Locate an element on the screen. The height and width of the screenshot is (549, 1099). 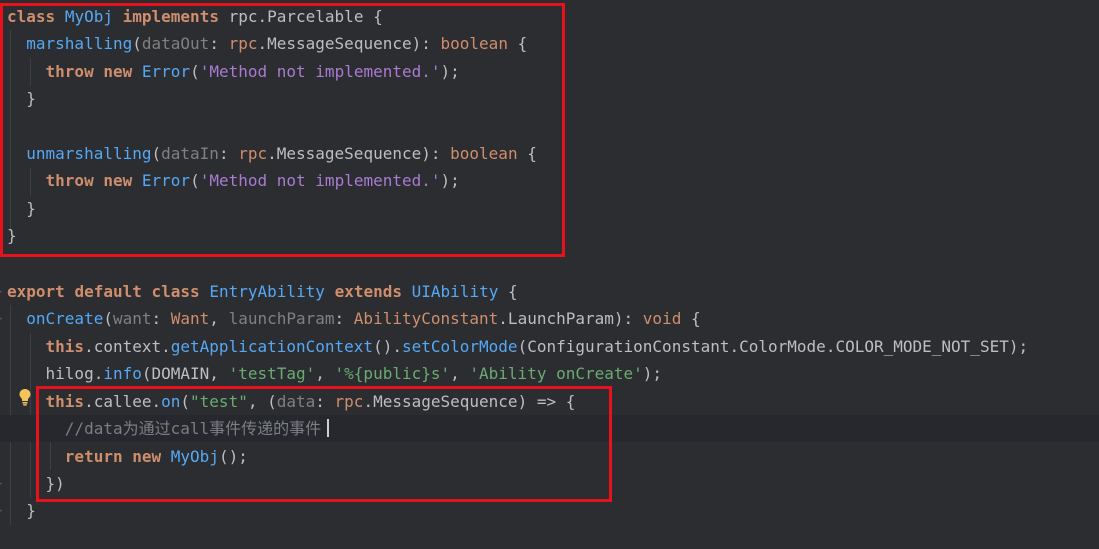
code-token: ); is located at coordinates (652, 373).